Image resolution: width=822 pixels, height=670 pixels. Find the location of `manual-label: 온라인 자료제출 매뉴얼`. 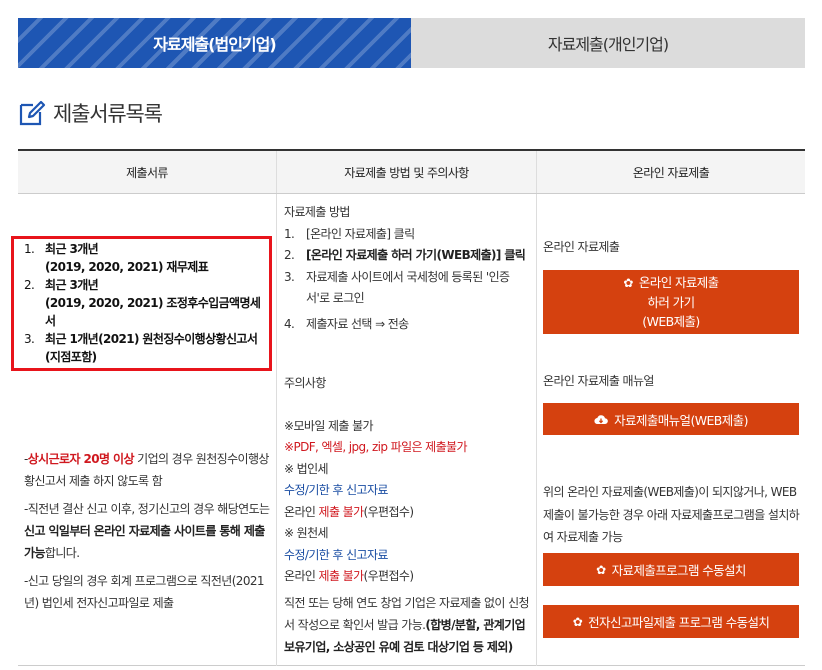

manual-label: 온라인 자료제출 매뉴얼 is located at coordinates (598, 381).